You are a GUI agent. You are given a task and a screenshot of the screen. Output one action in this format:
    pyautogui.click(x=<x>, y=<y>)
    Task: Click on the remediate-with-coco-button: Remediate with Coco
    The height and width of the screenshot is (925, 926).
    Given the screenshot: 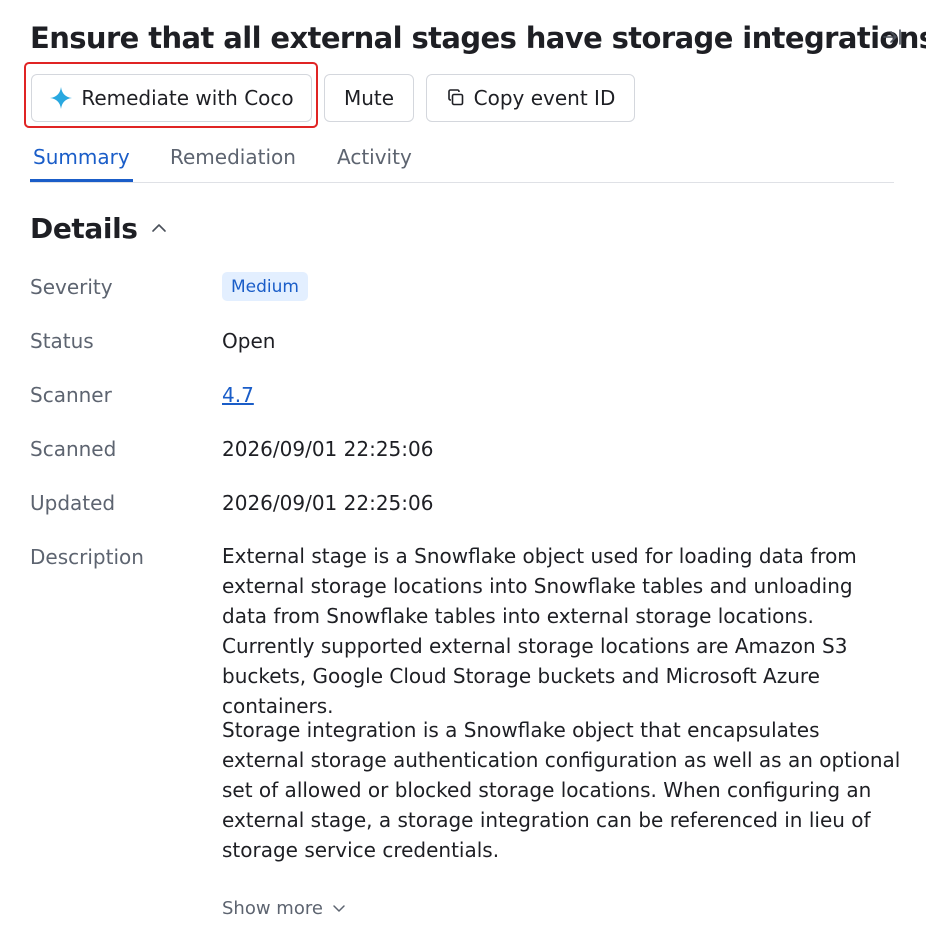 What is the action you would take?
    pyautogui.click(x=171, y=98)
    